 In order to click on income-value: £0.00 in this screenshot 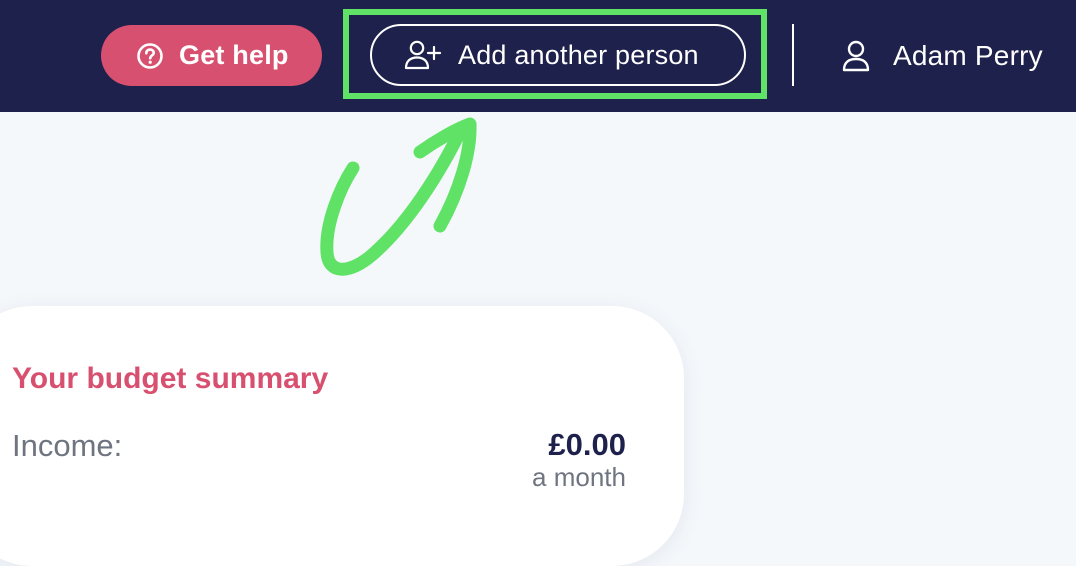, I will do `click(587, 444)`.